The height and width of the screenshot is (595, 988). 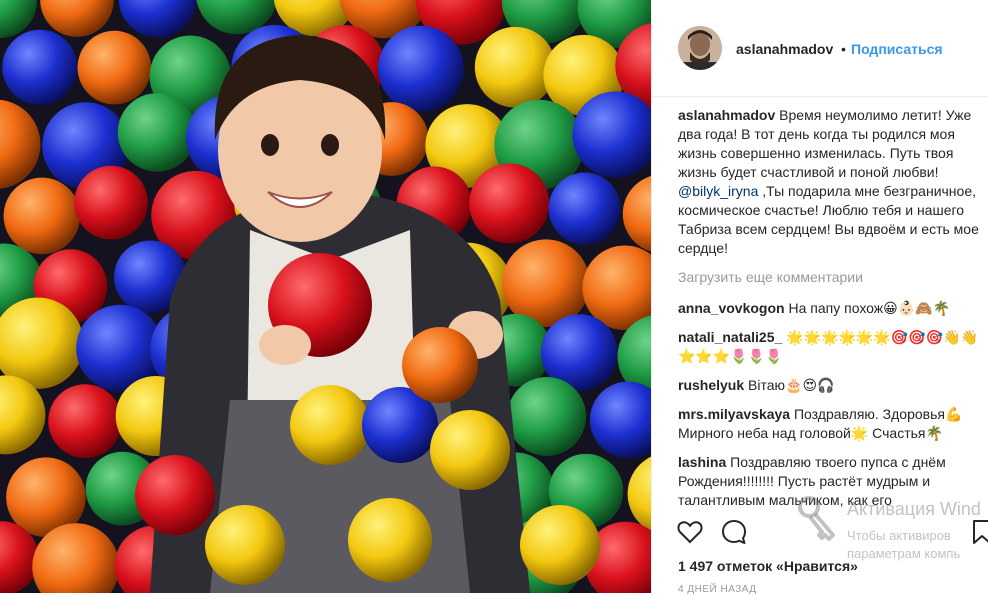 What do you see at coordinates (690, 532) in the screenshot?
I see `heart-icon` at bounding box center [690, 532].